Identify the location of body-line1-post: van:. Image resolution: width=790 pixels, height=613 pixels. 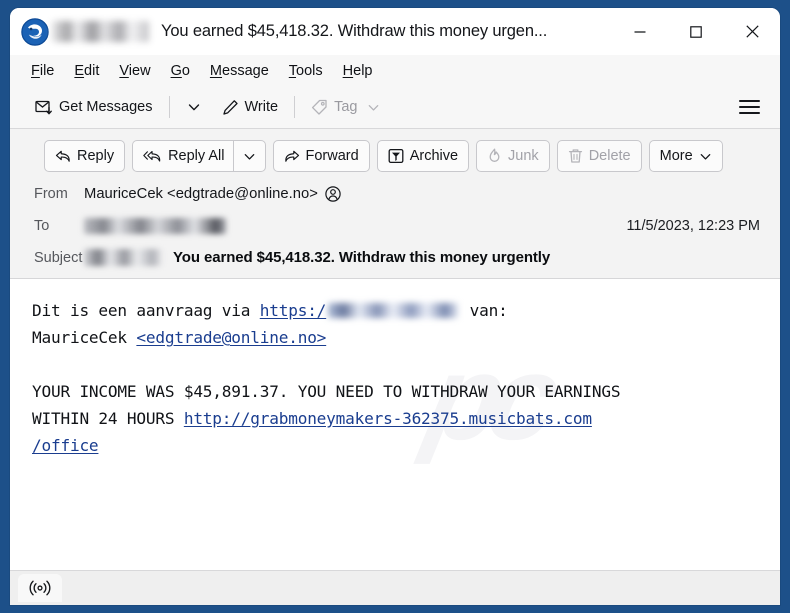
(484, 310).